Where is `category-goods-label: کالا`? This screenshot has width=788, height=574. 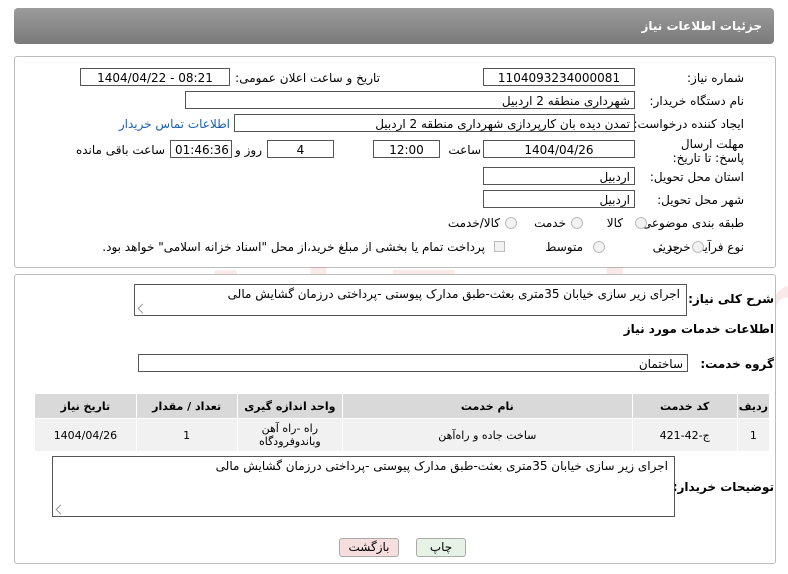
category-goods-label: کالا is located at coordinates (614, 223).